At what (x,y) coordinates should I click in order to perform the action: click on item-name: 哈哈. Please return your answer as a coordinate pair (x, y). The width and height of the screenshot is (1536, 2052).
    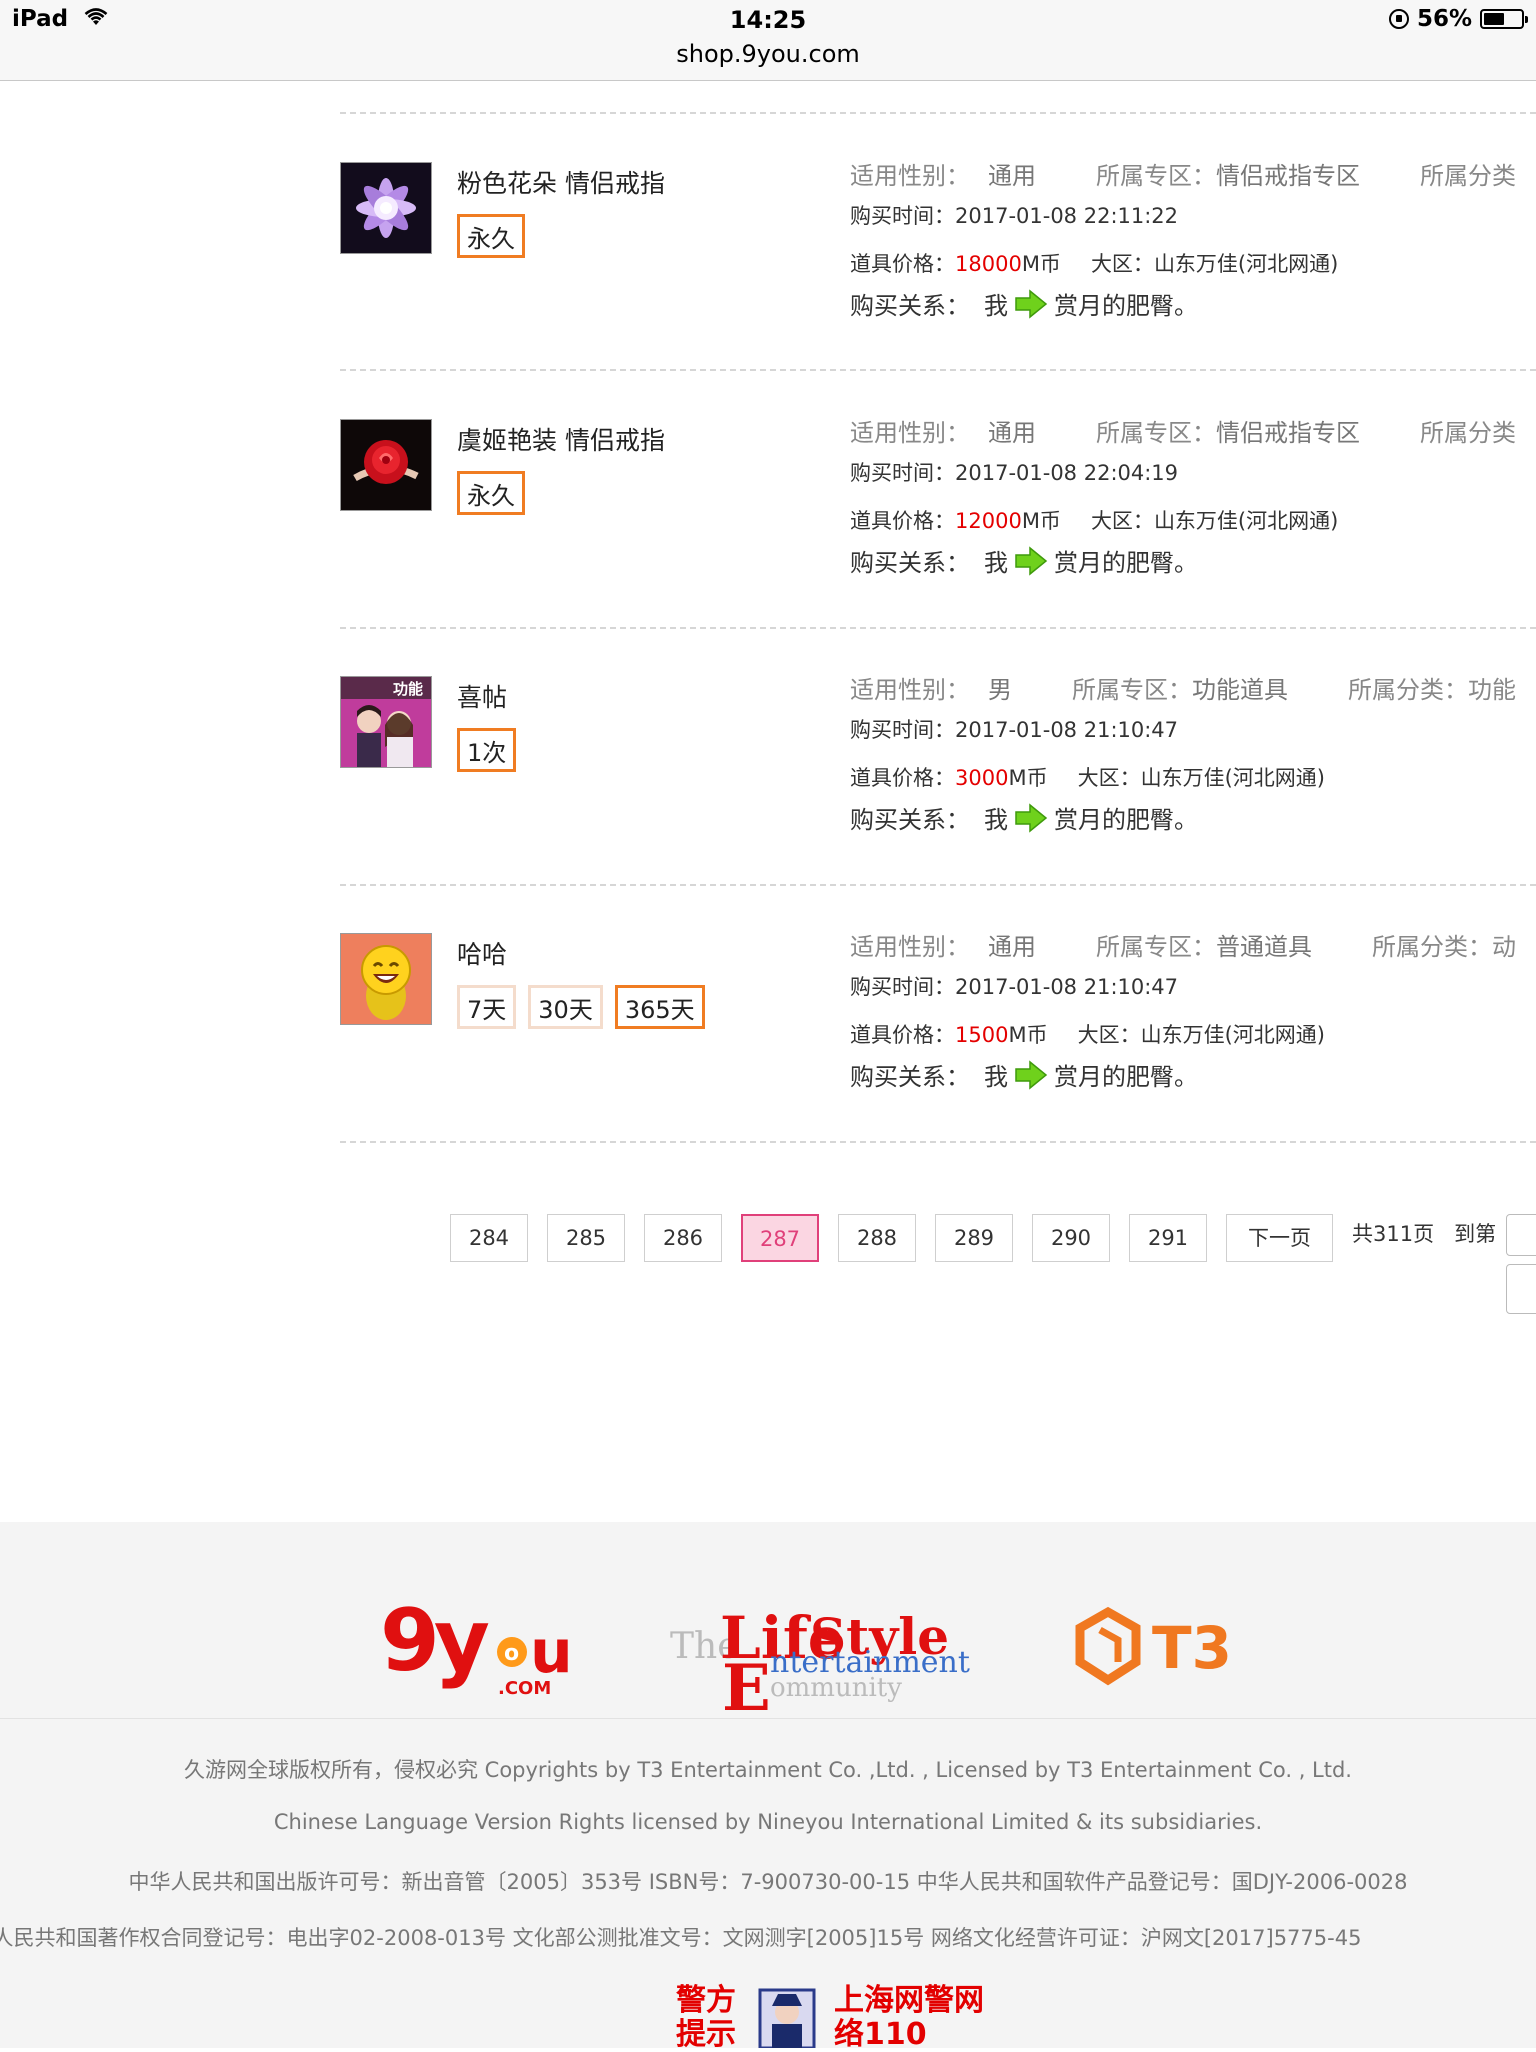
    Looking at the image, I should click on (482, 953).